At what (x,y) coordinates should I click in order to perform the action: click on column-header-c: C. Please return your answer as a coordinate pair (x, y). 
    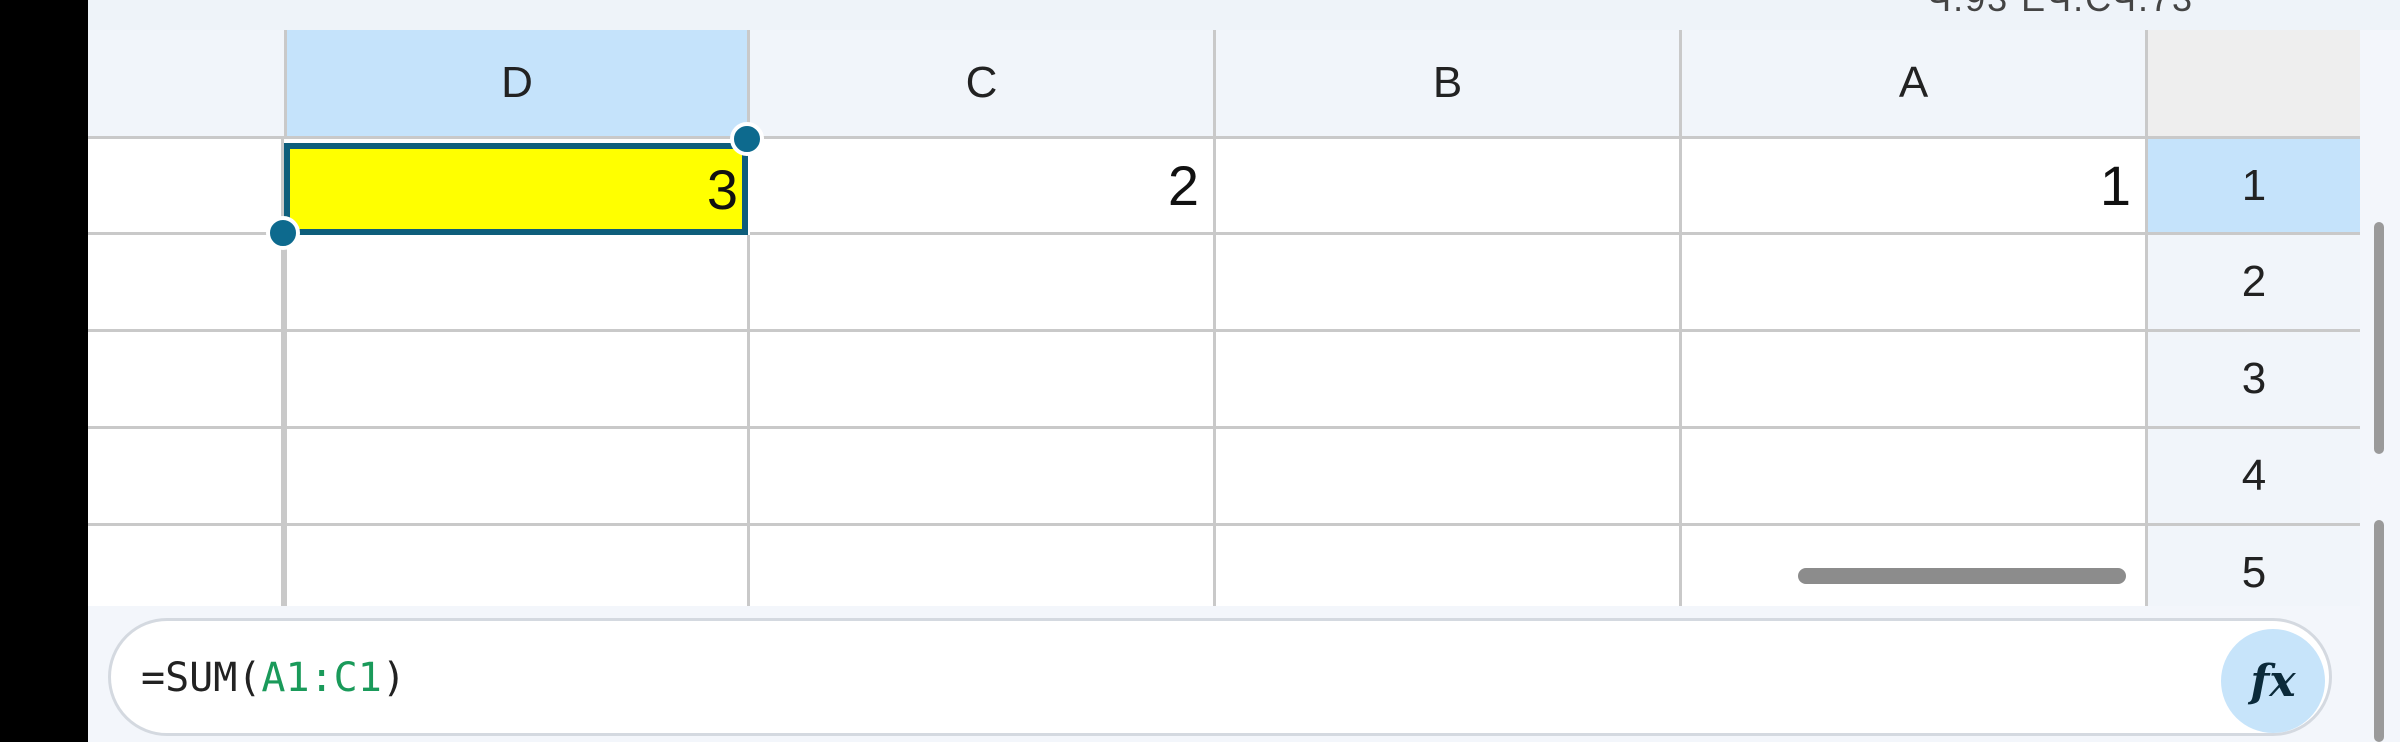
    Looking at the image, I should click on (983, 83).